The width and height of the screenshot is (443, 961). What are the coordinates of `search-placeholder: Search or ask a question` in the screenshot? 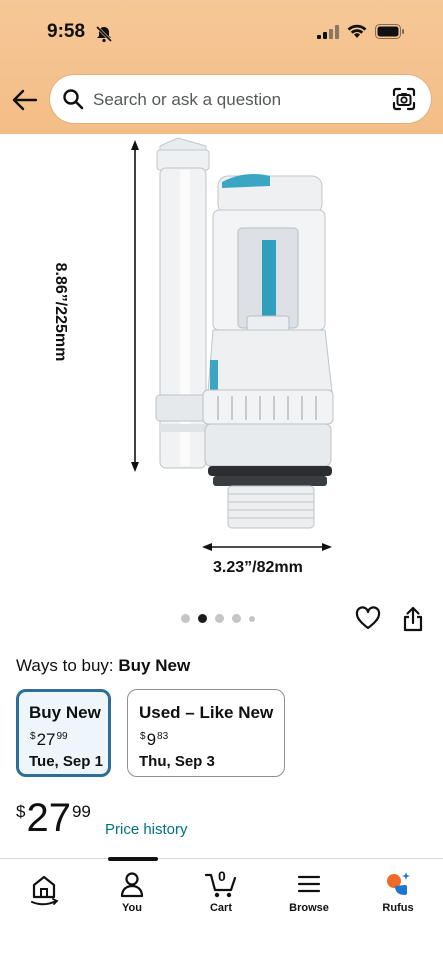 It's located at (187, 99).